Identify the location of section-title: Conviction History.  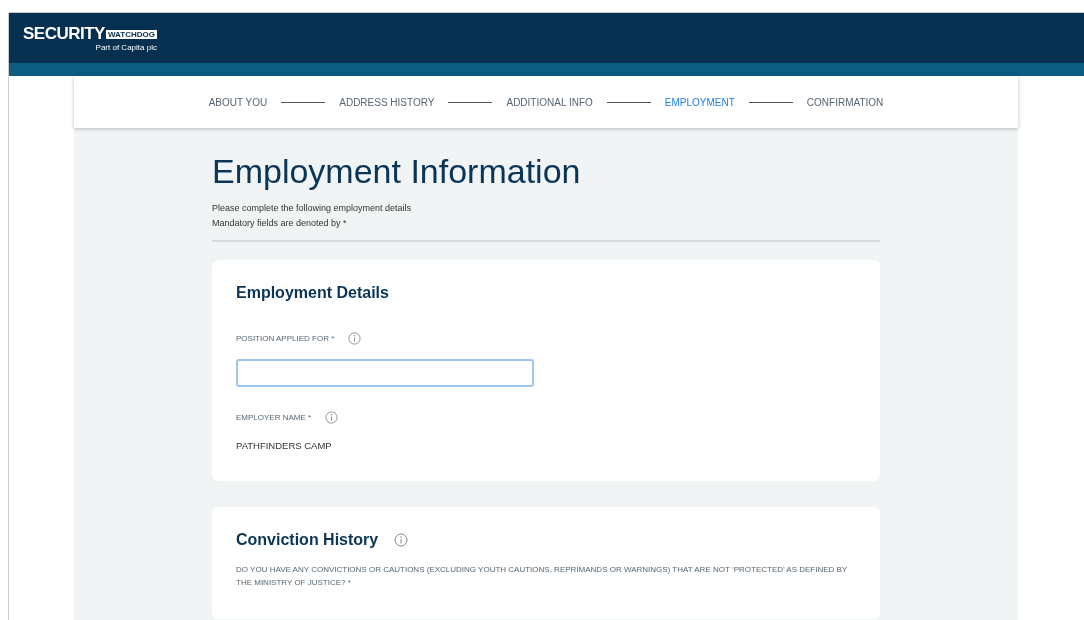
(307, 540).